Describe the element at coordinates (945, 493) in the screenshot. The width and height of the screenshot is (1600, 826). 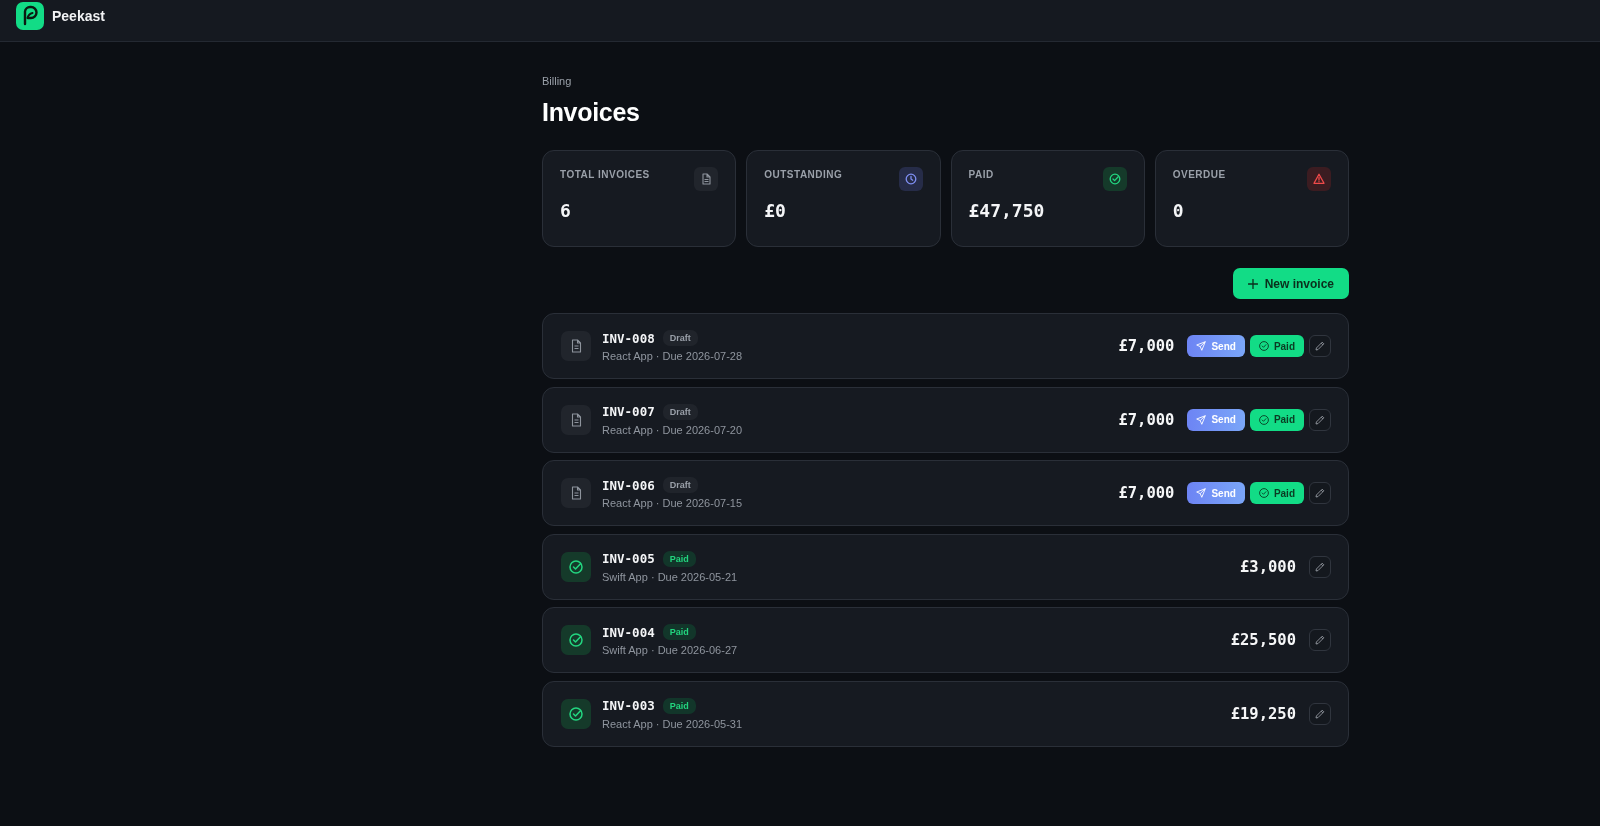
I see `invoice-row: INV-006 Draft React App · Due 2026-07-15 £7,000 Send Paid` at that location.